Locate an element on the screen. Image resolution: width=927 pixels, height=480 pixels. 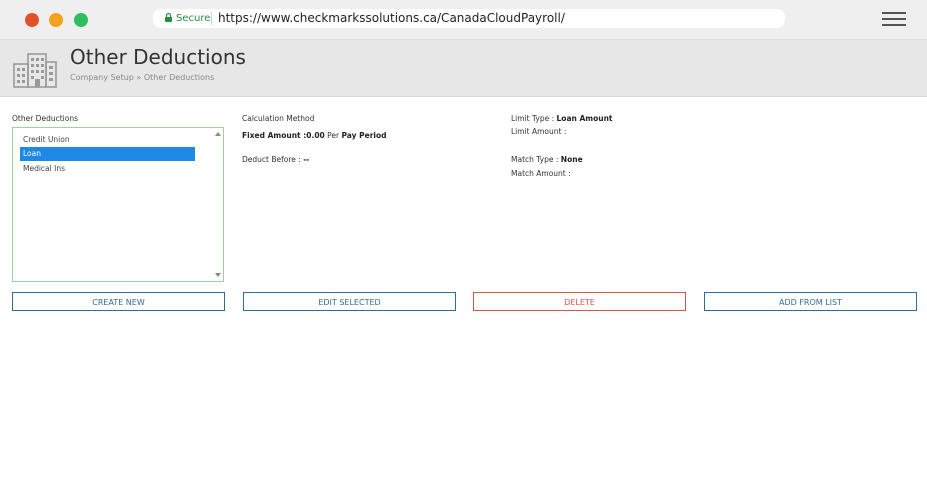
list-item-credit-union: Credit Union is located at coordinates (107, 140).